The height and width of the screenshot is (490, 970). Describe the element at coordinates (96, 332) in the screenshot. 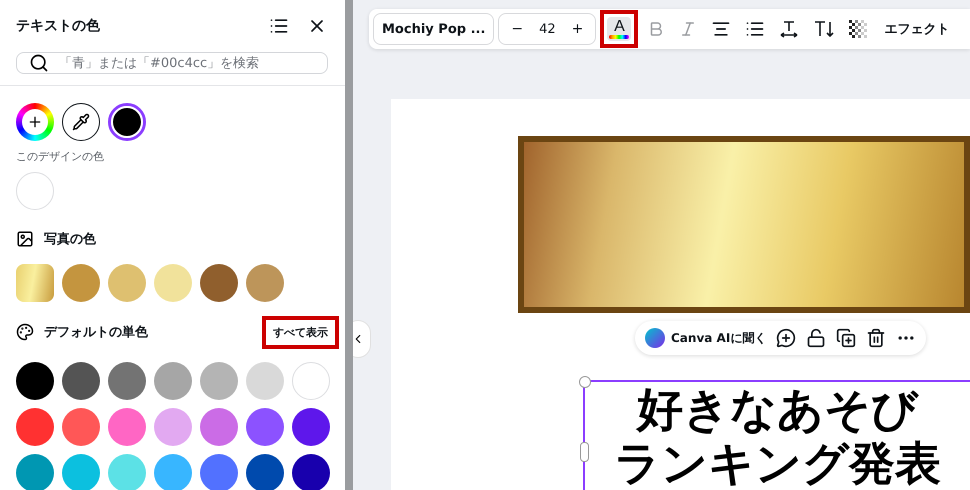

I see `section-title: デフォルトの単色` at that location.